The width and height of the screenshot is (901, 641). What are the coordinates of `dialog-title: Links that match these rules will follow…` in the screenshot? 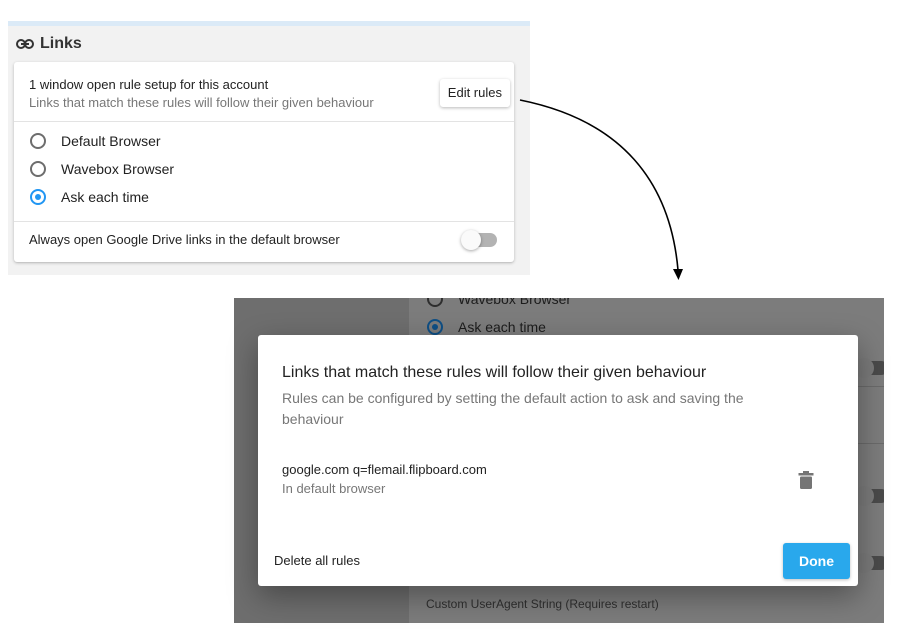 It's located at (494, 372).